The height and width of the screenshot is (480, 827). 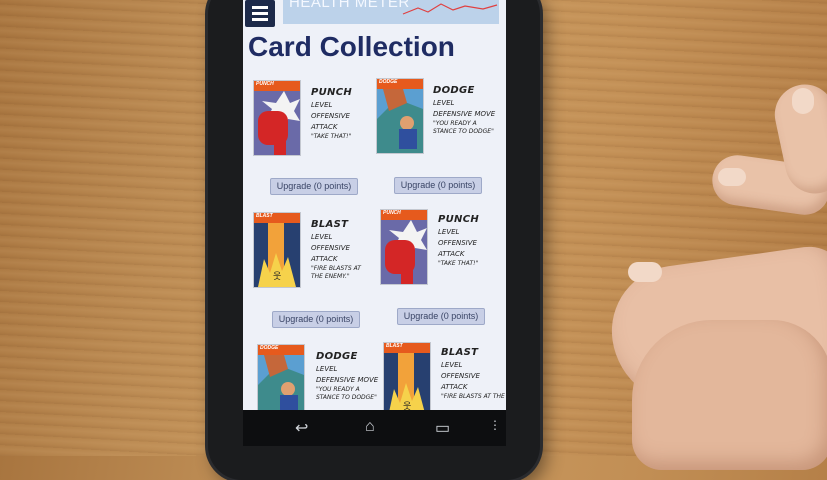 I want to click on recents-icon: ▭, so click(x=442, y=428).